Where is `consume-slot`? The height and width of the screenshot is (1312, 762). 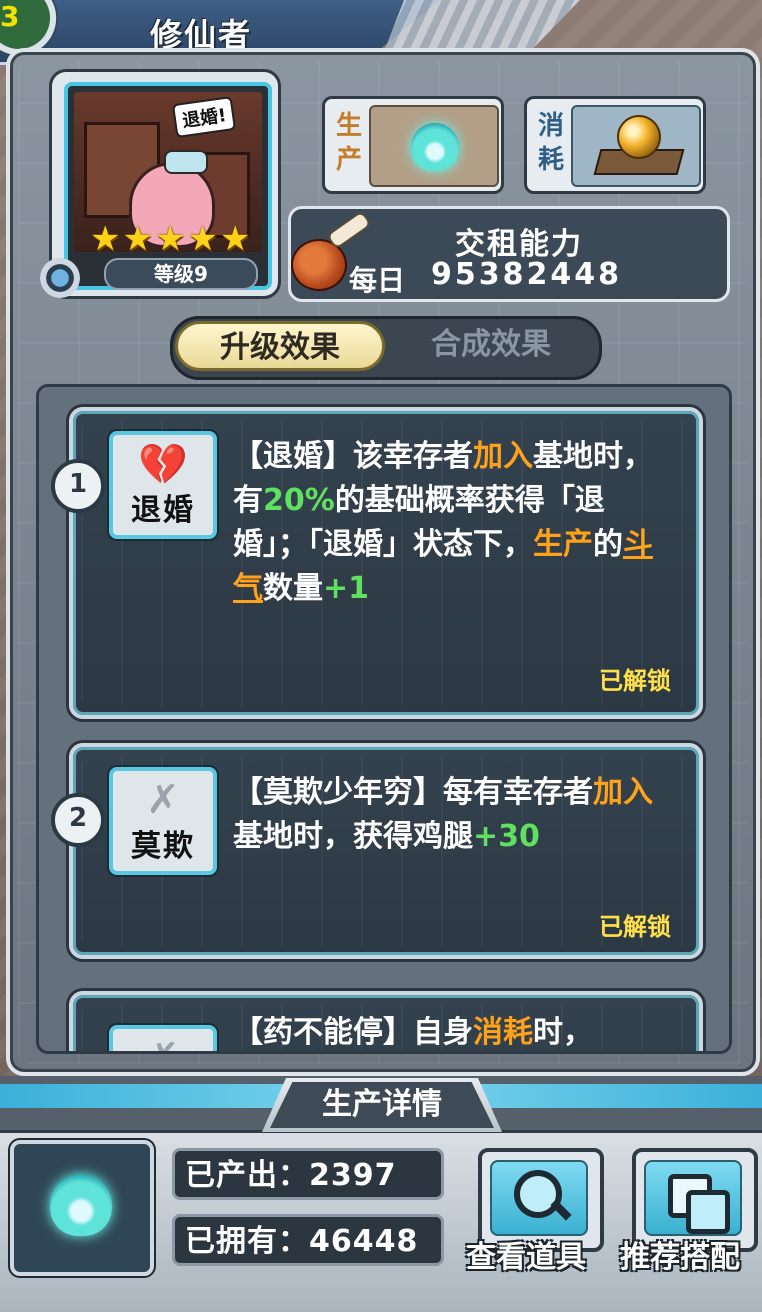
consume-slot is located at coordinates (636, 146).